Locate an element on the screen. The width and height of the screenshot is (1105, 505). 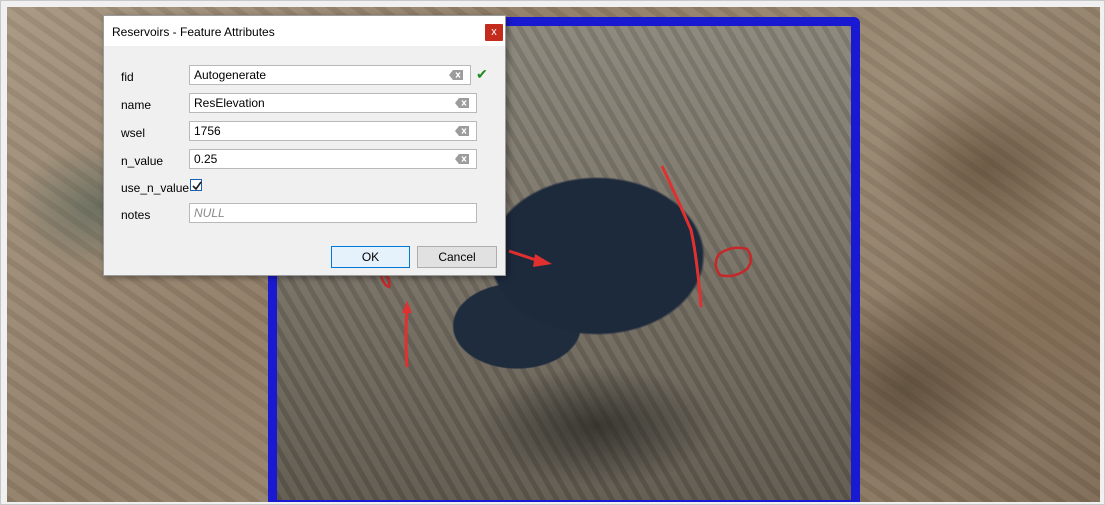
field-label-wsel: wsel is located at coordinates (133, 133).